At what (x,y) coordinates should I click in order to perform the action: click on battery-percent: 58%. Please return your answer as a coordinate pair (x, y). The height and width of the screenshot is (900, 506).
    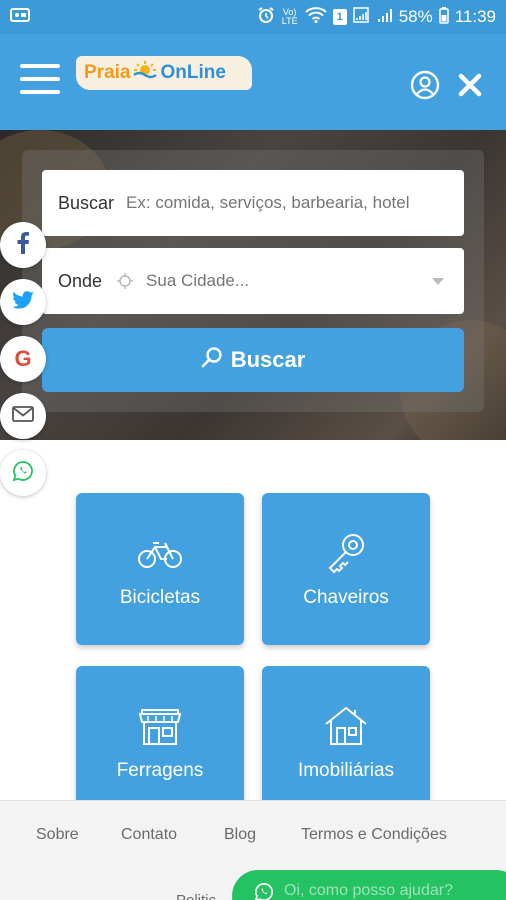
    Looking at the image, I should click on (415, 16).